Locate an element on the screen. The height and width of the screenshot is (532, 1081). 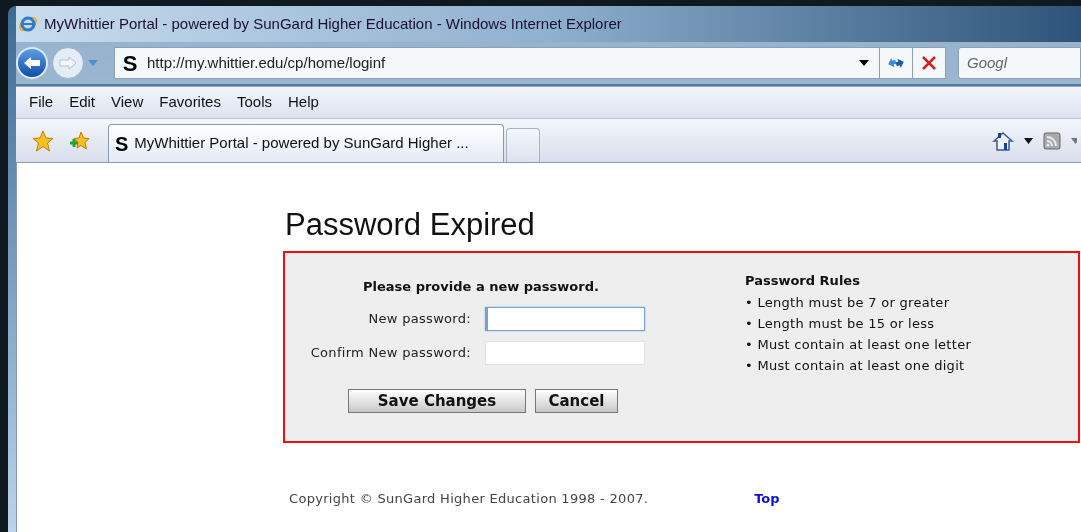
back-arrow-icon is located at coordinates (32, 63).